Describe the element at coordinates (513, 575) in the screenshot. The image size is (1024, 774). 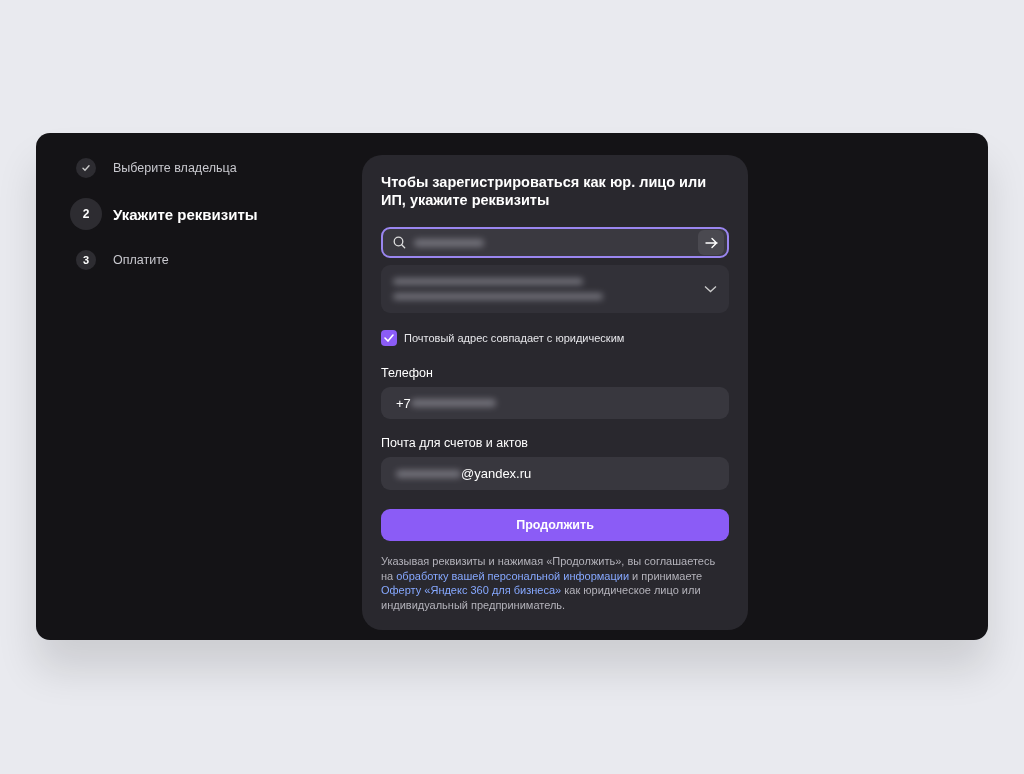
I see `consent-link: обработку вашей персональной информации` at that location.